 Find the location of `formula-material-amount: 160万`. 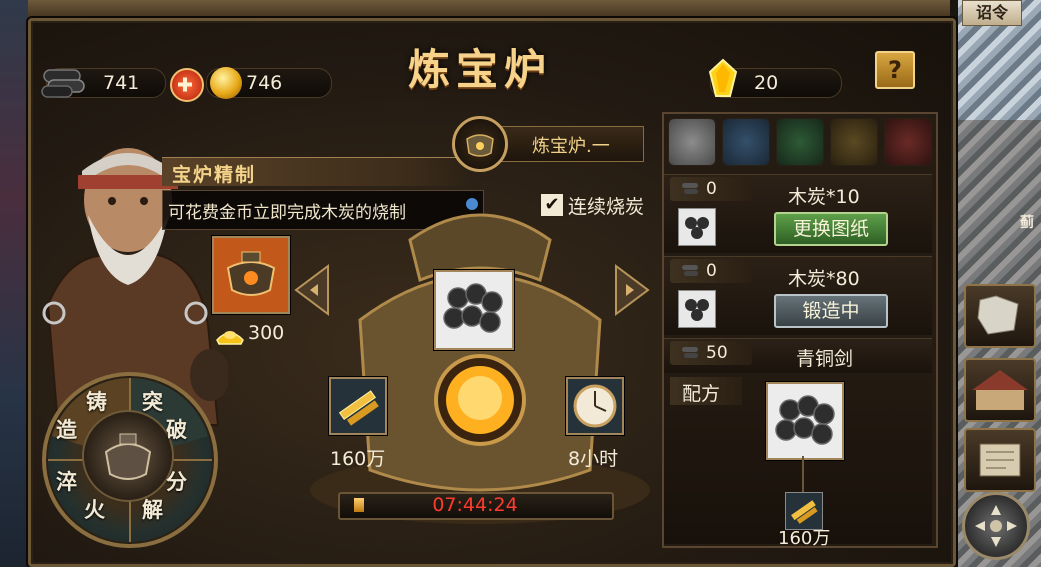

formula-material-amount: 160万 is located at coordinates (804, 538).